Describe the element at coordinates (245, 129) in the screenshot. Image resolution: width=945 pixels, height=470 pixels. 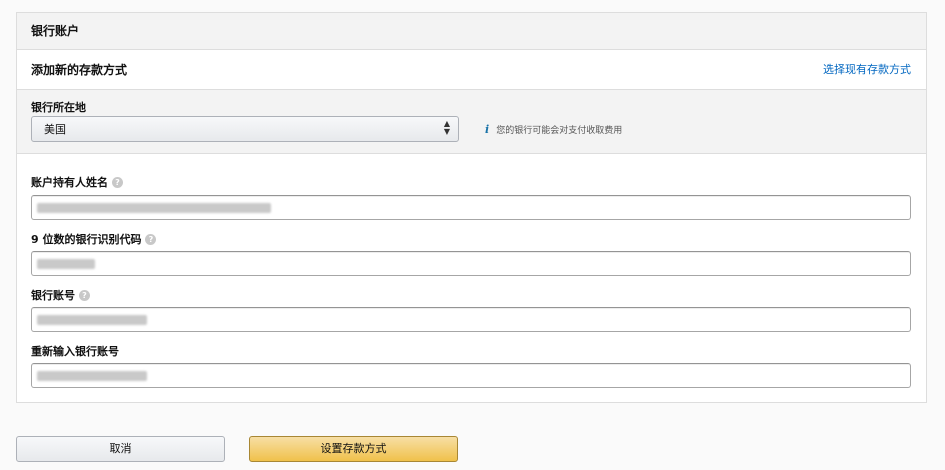
I see `bank-country-select: 美国 ▲ ▼` at that location.